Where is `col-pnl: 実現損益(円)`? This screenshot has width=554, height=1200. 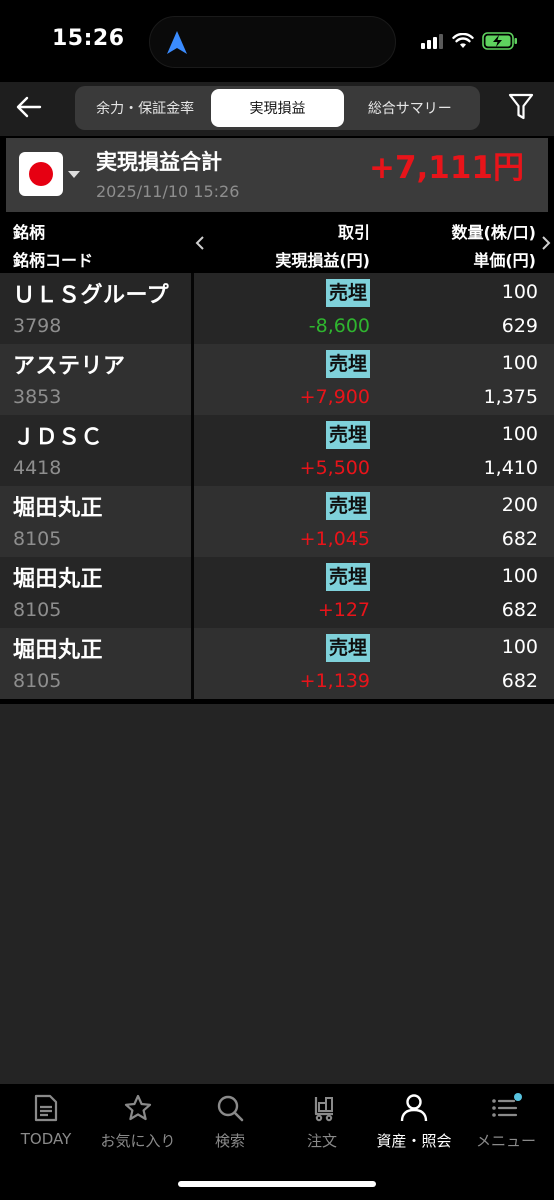 col-pnl: 実現損益(円) is located at coordinates (322, 260).